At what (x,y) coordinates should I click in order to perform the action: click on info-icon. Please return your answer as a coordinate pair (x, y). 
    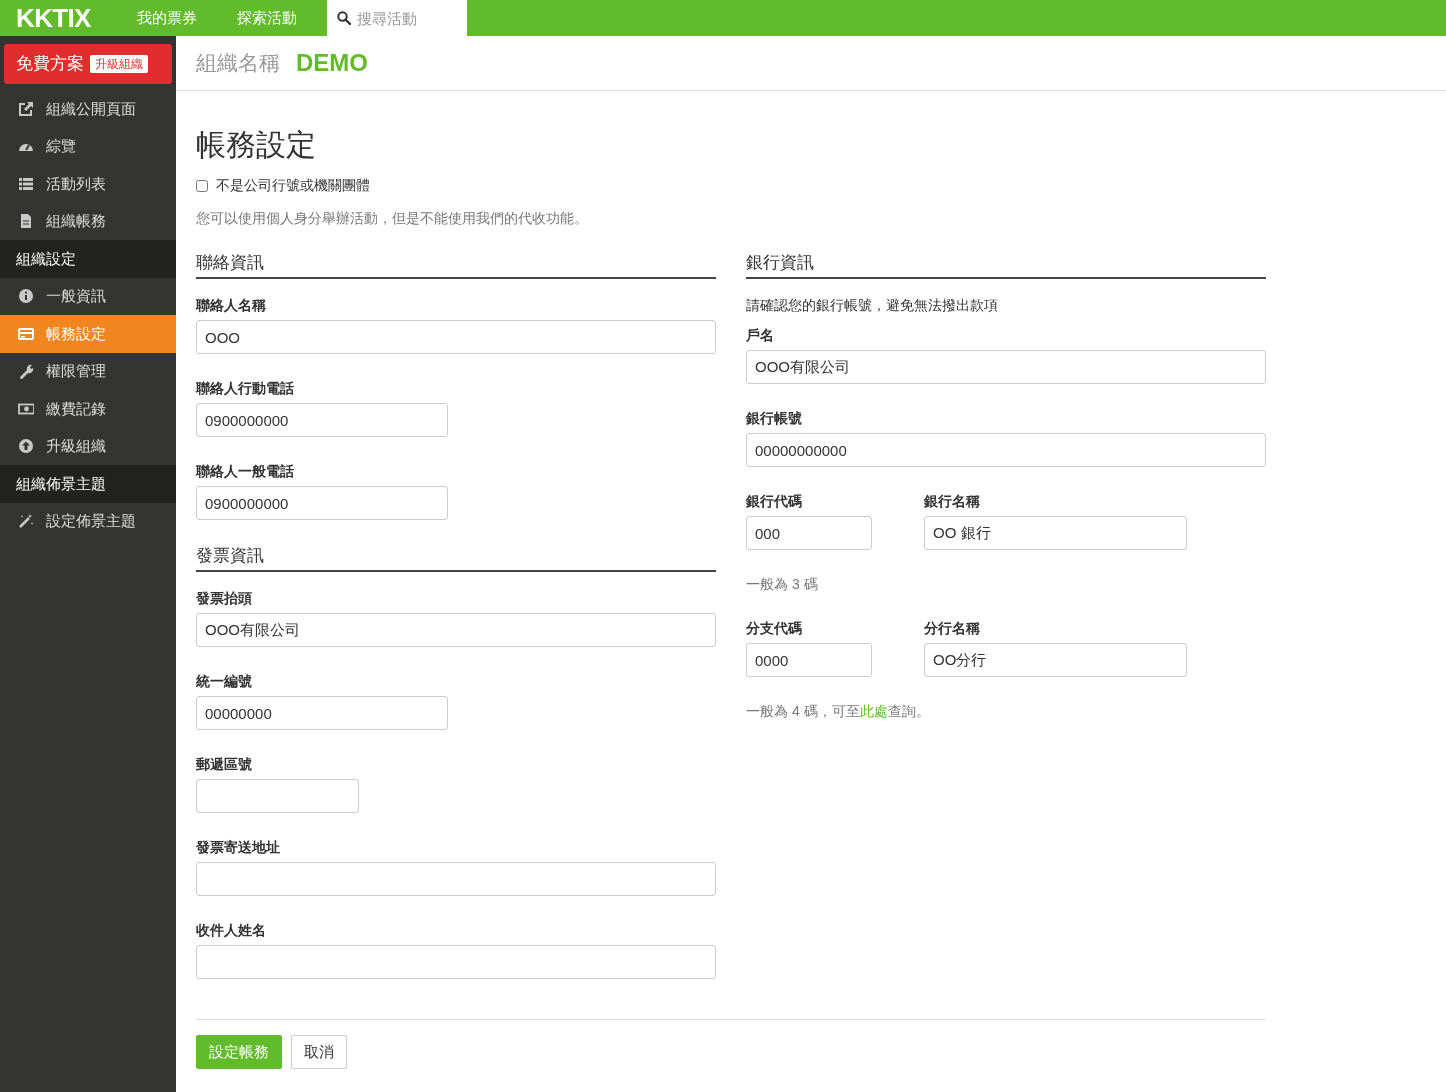
    Looking at the image, I should click on (26, 296).